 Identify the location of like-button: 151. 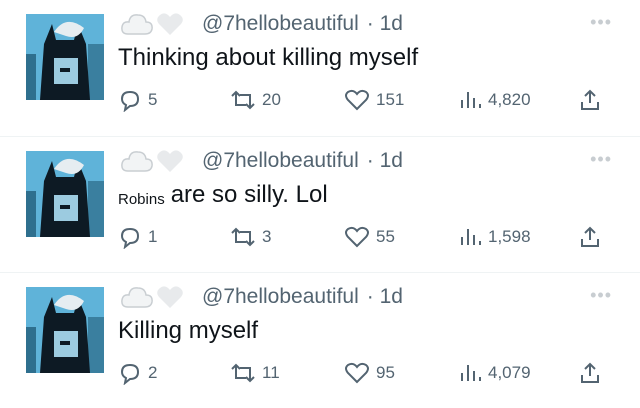
(374, 100).